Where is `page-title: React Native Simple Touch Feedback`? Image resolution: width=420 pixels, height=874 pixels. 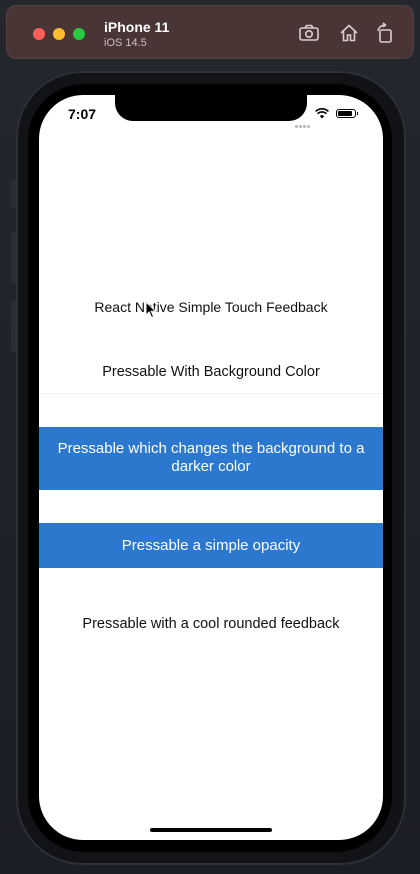
page-title: React Native Simple Touch Feedback is located at coordinates (211, 307).